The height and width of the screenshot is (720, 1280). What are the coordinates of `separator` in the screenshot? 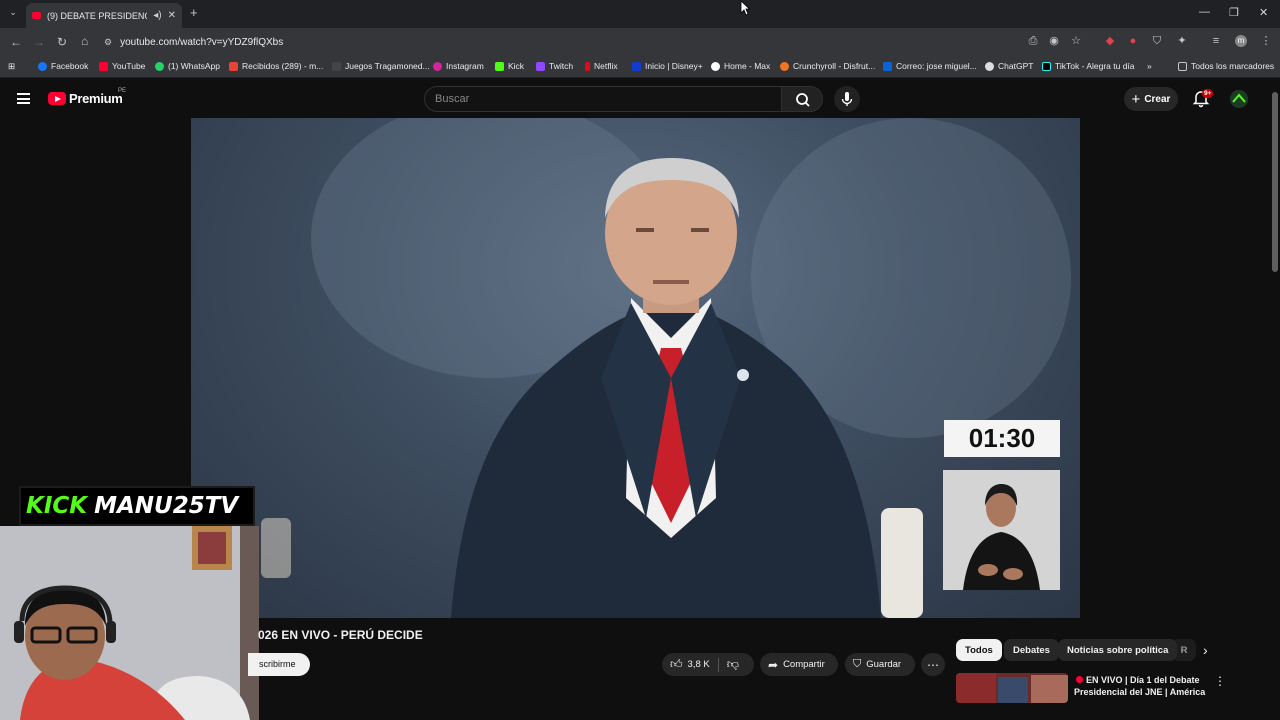 It's located at (718, 664).